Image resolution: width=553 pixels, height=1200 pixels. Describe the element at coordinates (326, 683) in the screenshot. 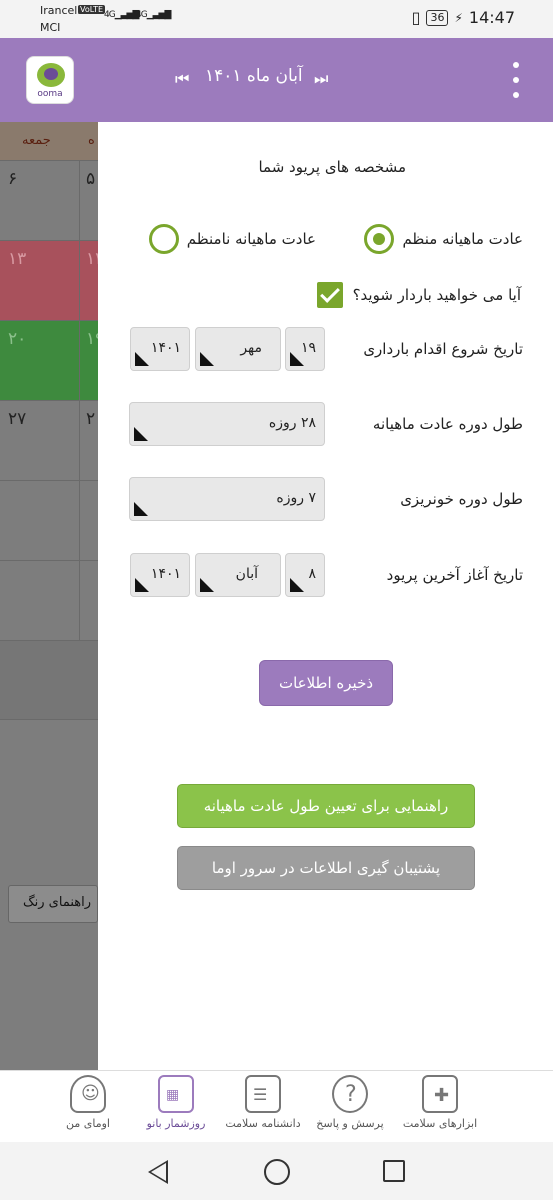

I see `save-button: ذخیره اطلاعات` at that location.